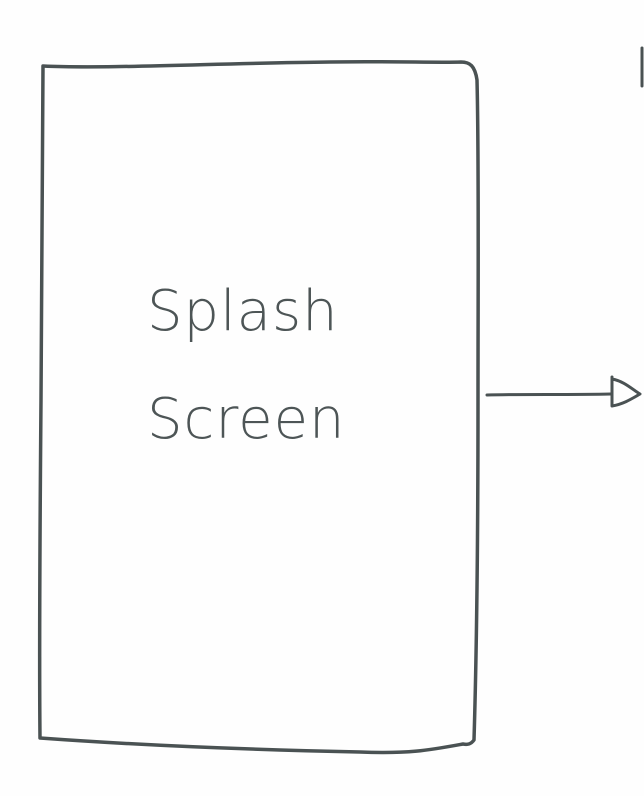  Describe the element at coordinates (549, 394) in the screenshot. I see `arrow-line` at that location.